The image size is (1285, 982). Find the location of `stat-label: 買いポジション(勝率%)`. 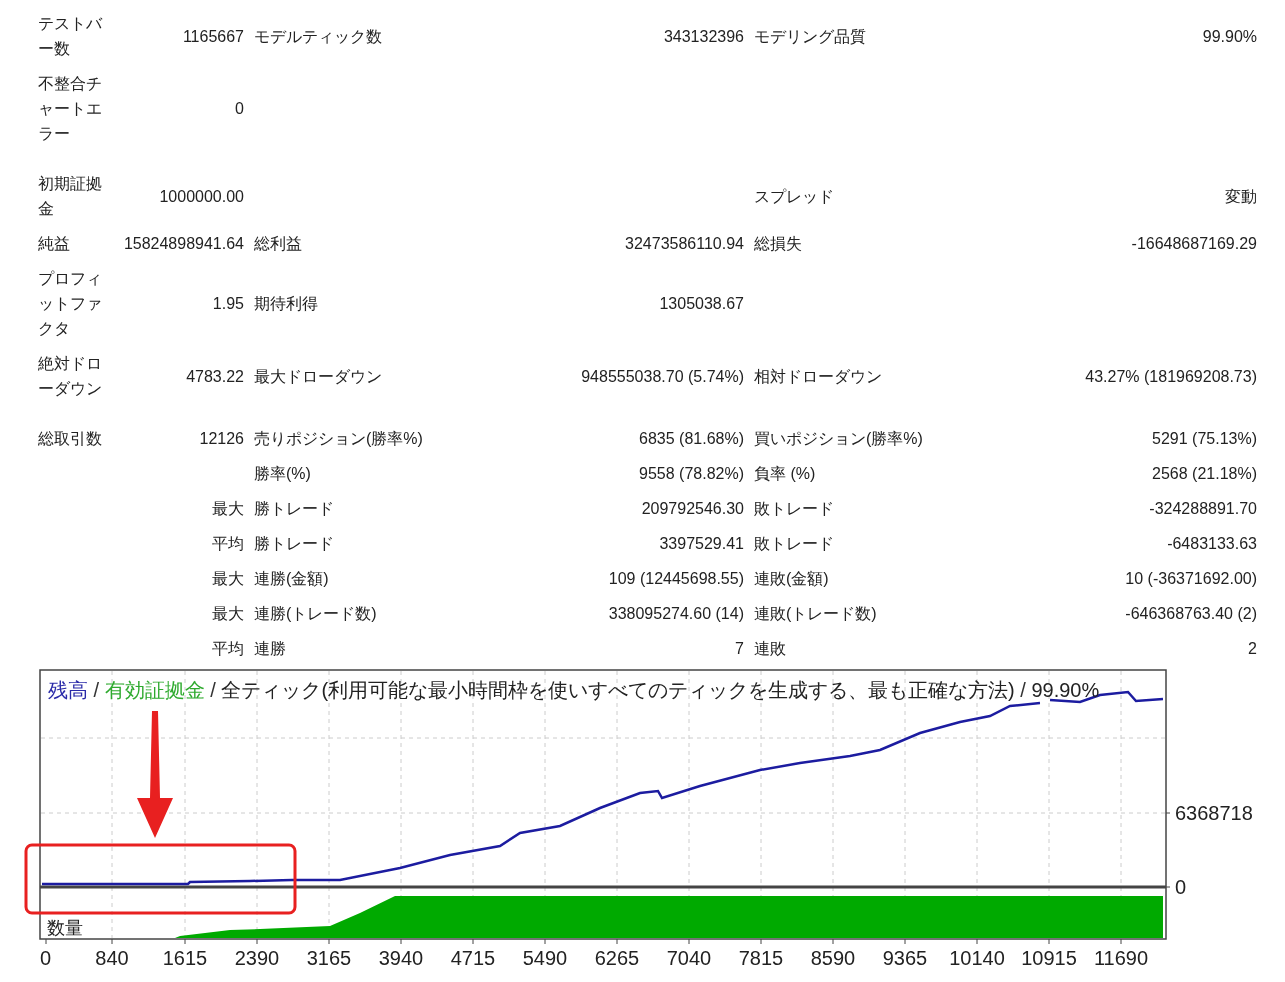

stat-label: 買いポジション(勝率%) is located at coordinates (839, 439).